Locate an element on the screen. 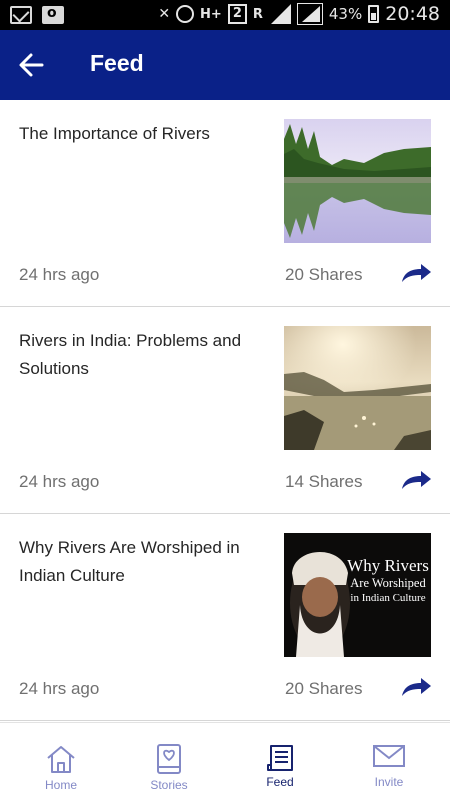  app-bar: Feed is located at coordinates (225, 65).